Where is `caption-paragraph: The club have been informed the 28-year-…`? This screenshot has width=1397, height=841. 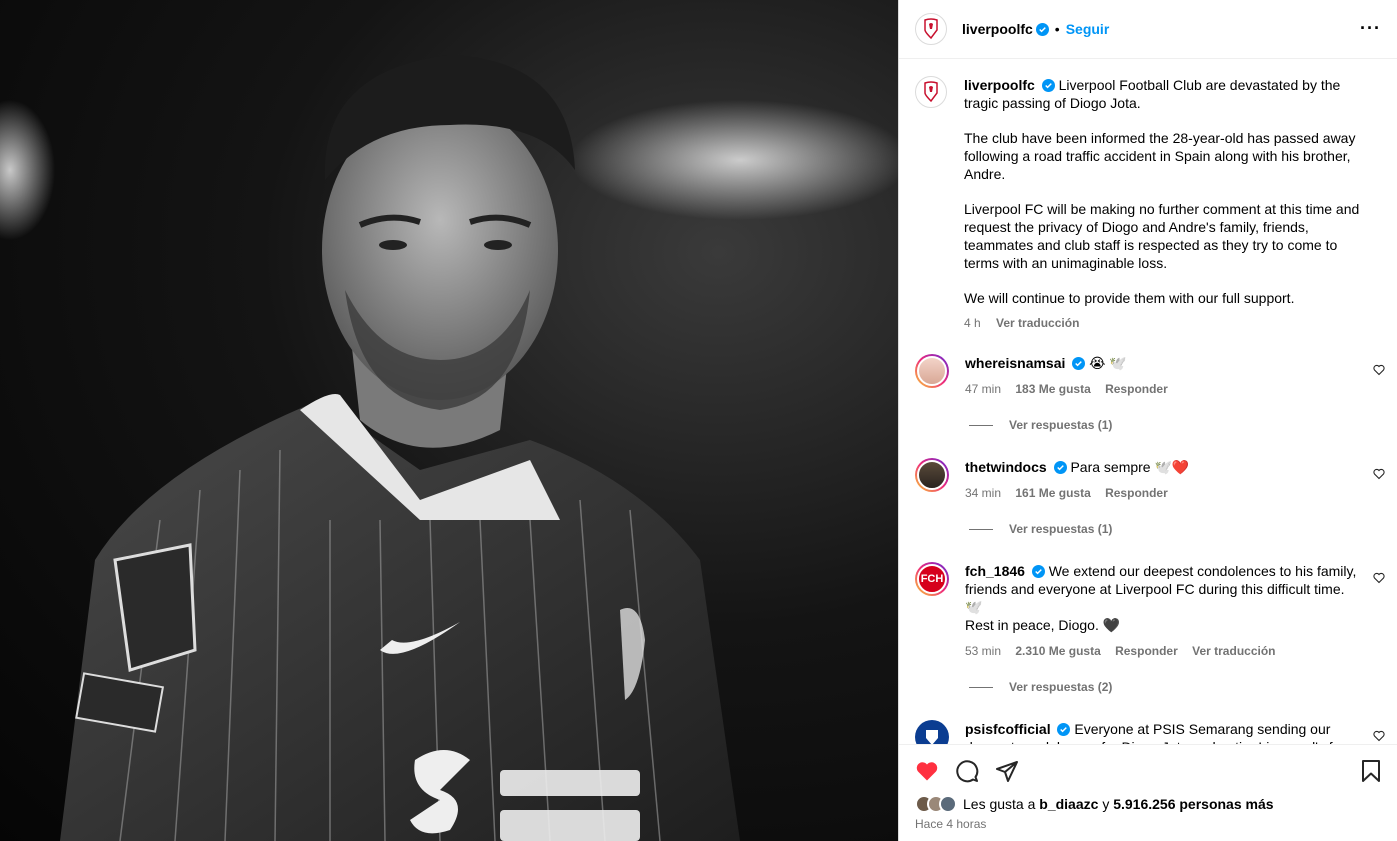 caption-paragraph: The club have been informed the 28-year-… is located at coordinates (1160, 156).